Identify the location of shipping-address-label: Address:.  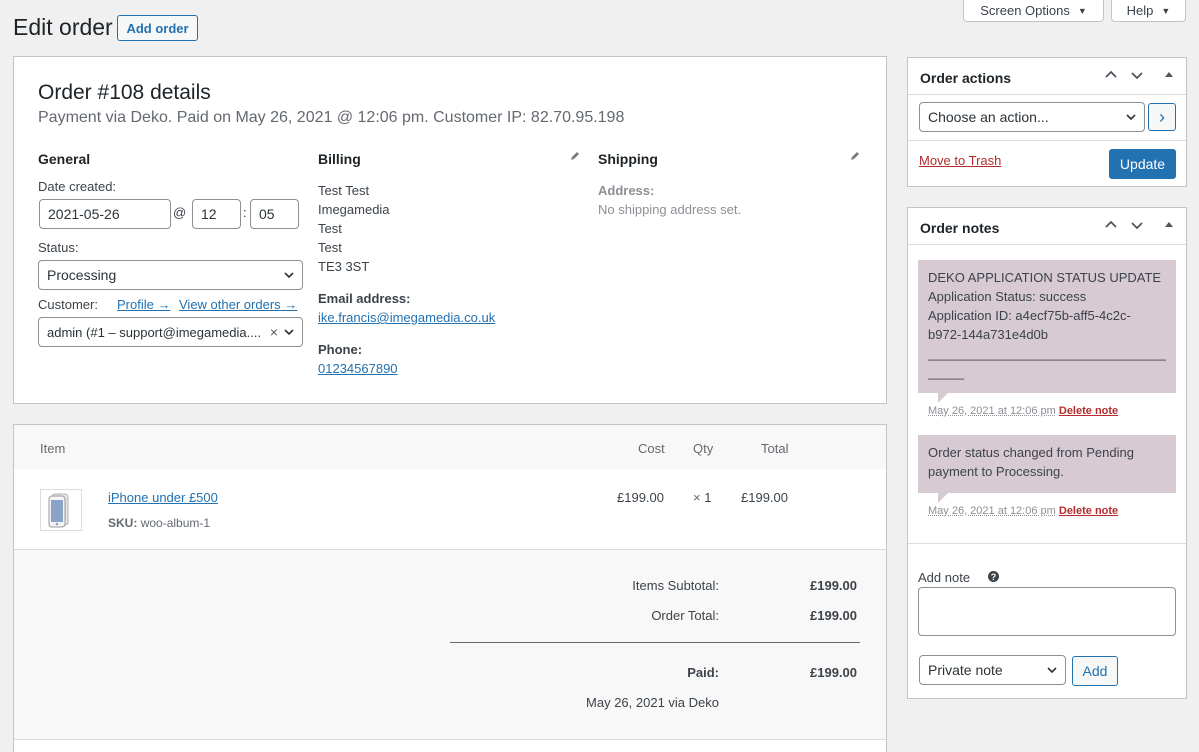
(626, 190).